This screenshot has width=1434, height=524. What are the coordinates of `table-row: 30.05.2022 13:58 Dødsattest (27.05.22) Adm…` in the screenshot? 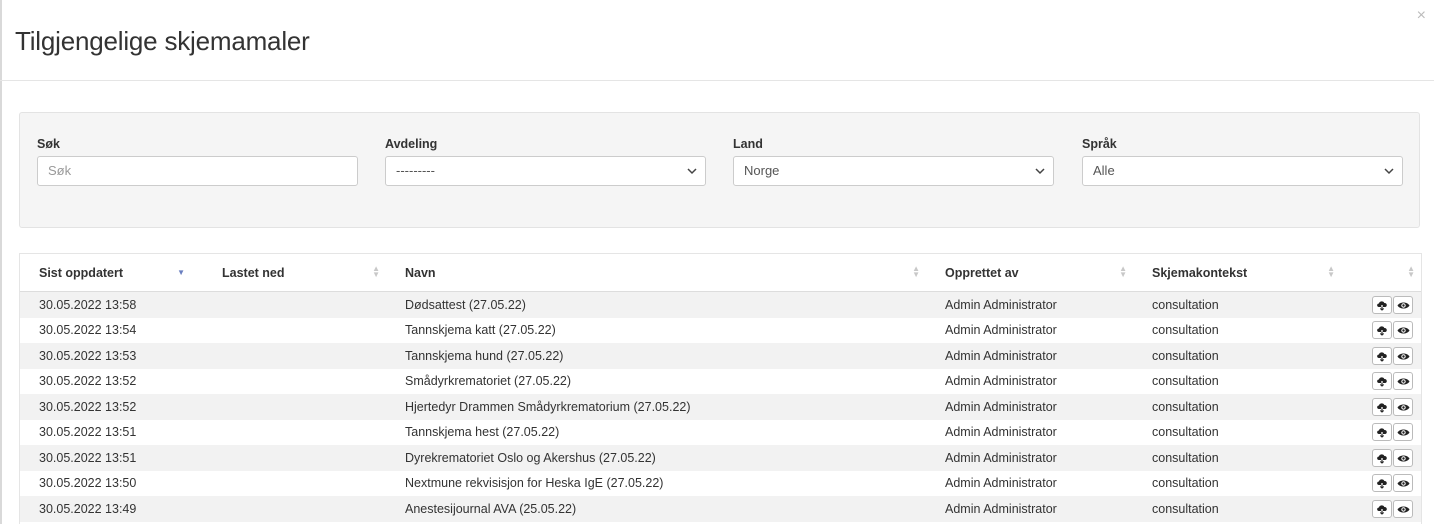 It's located at (720, 304).